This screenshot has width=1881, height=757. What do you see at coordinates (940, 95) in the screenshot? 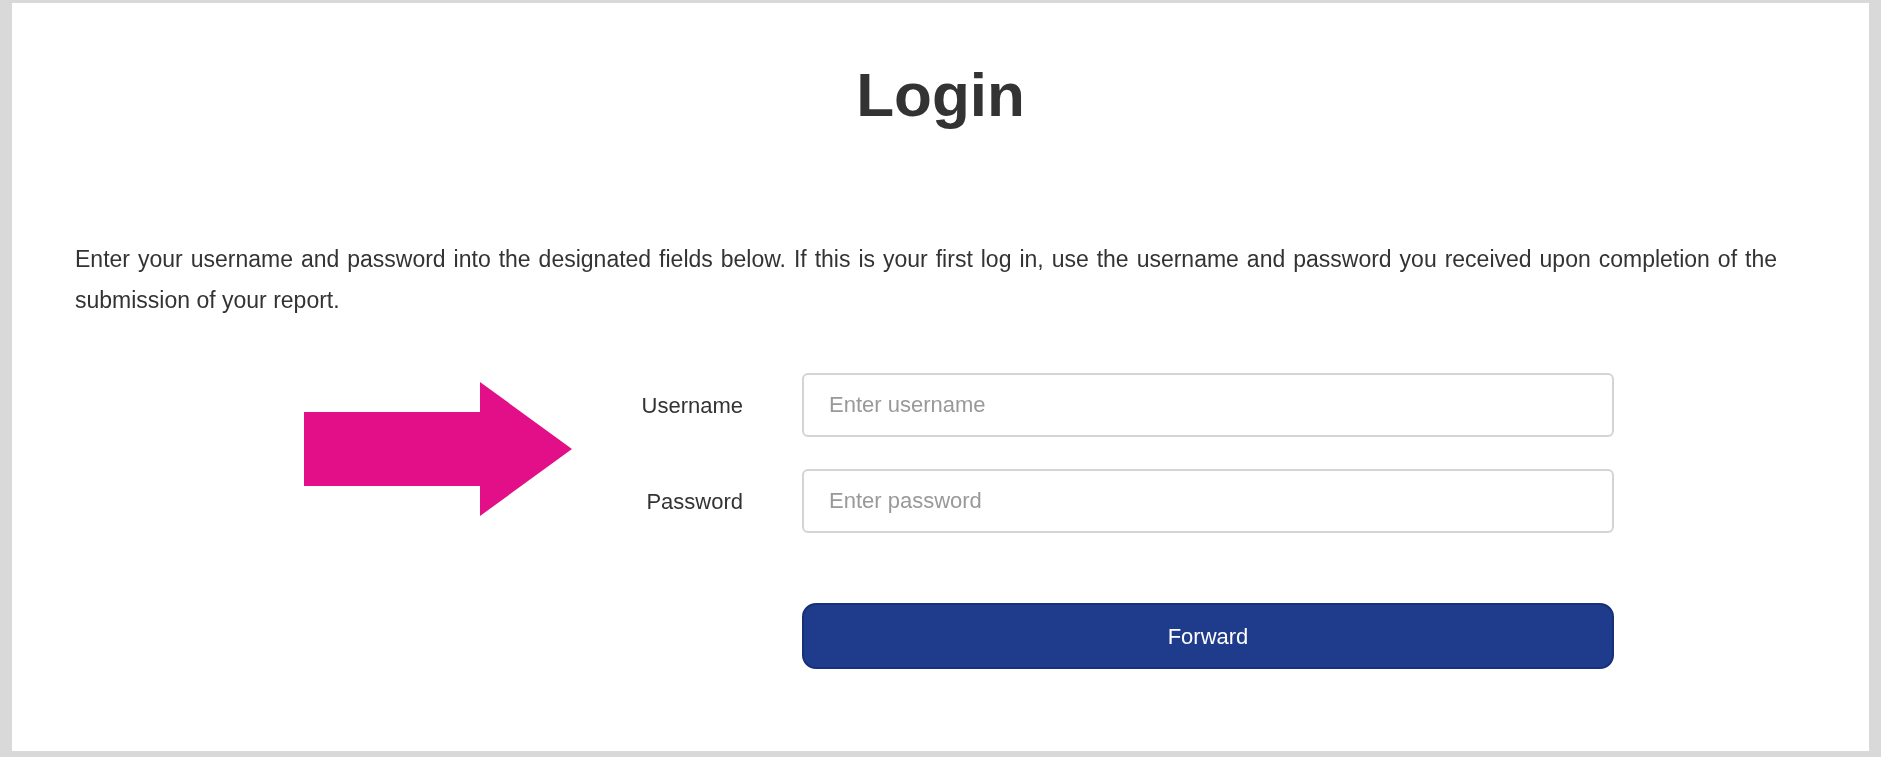
I see `page-title: Login` at bounding box center [940, 95].